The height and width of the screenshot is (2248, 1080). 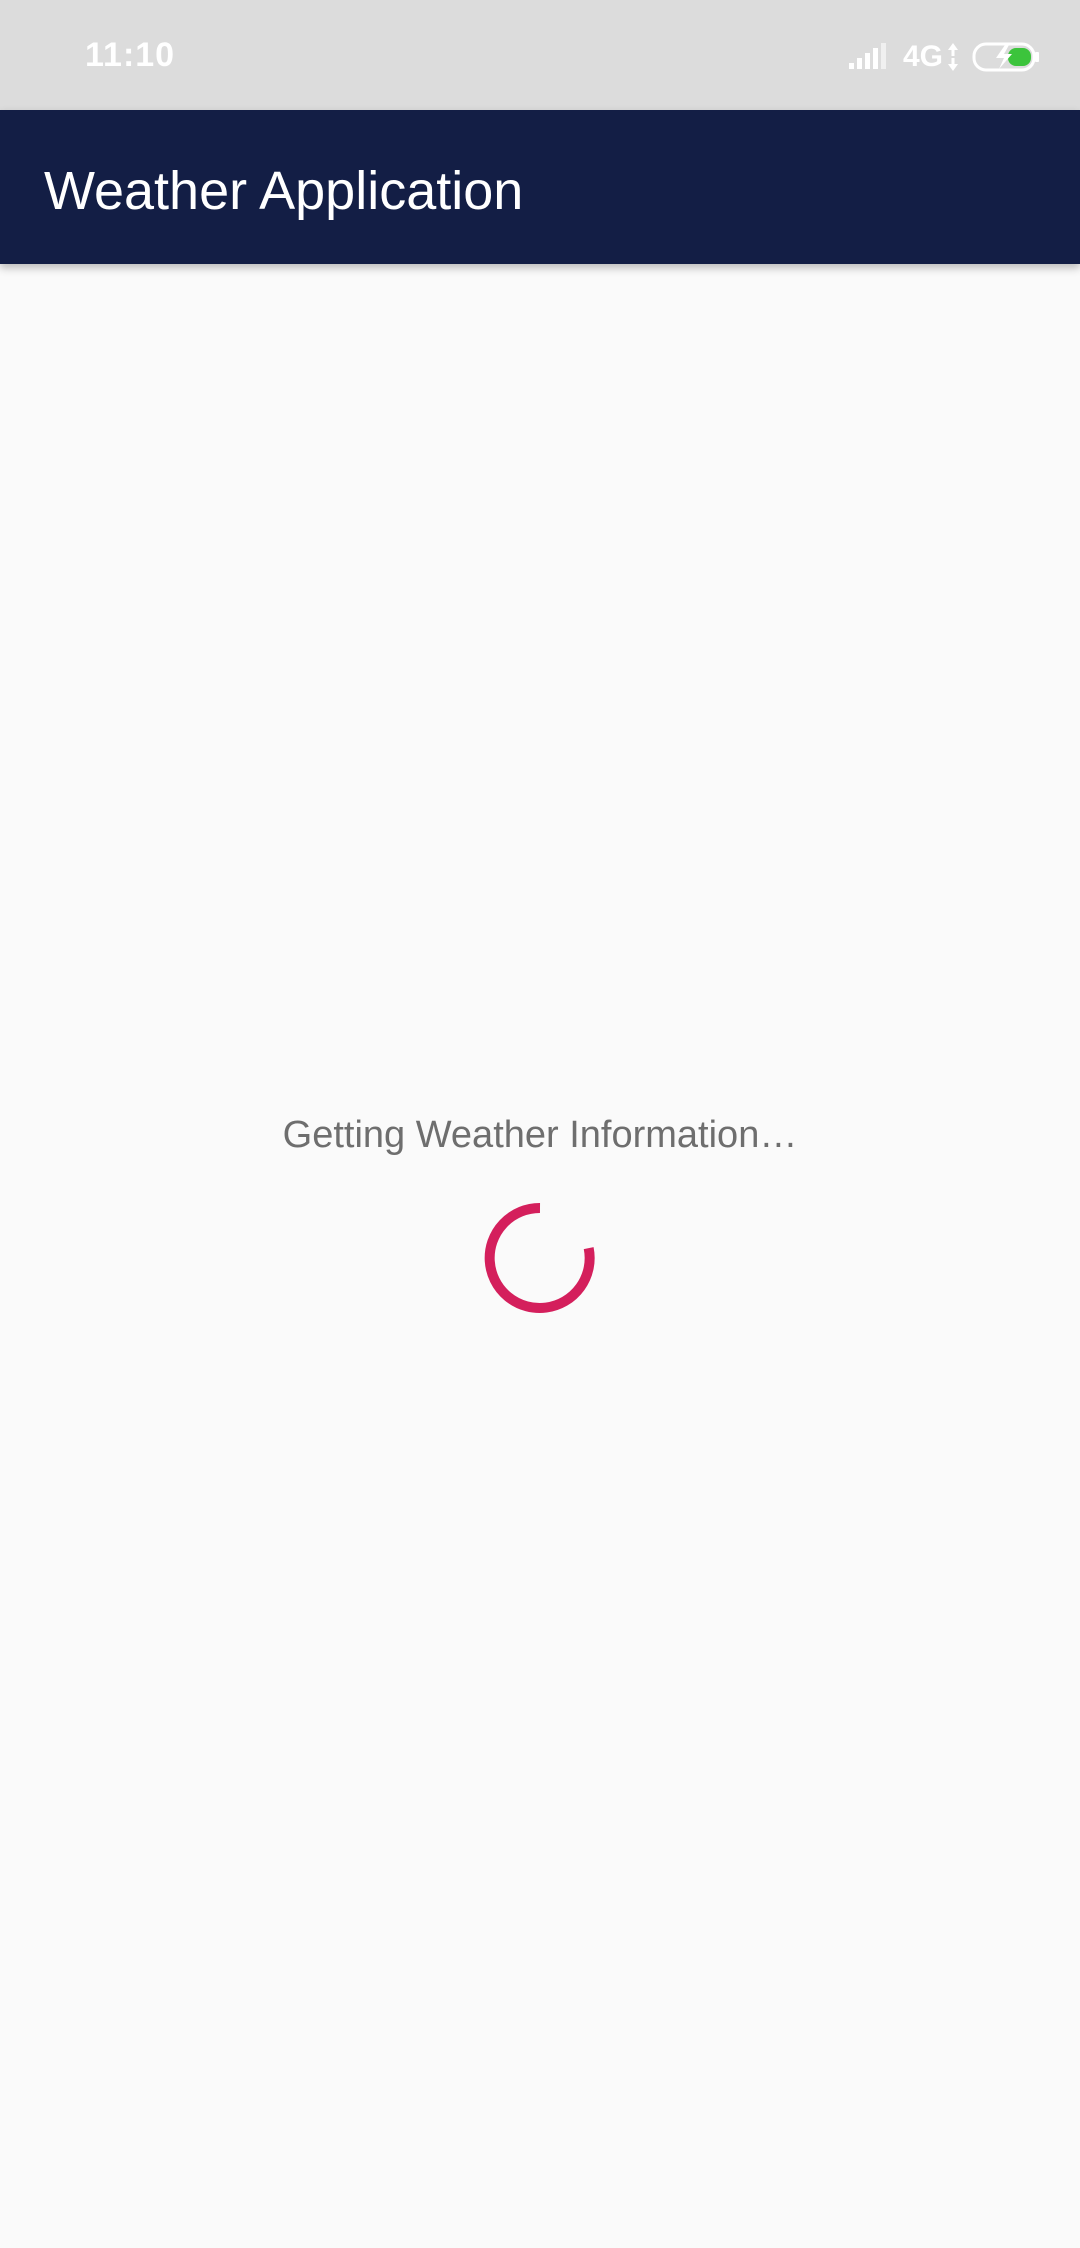 What do you see at coordinates (867, 56) in the screenshot?
I see `signal-icon` at bounding box center [867, 56].